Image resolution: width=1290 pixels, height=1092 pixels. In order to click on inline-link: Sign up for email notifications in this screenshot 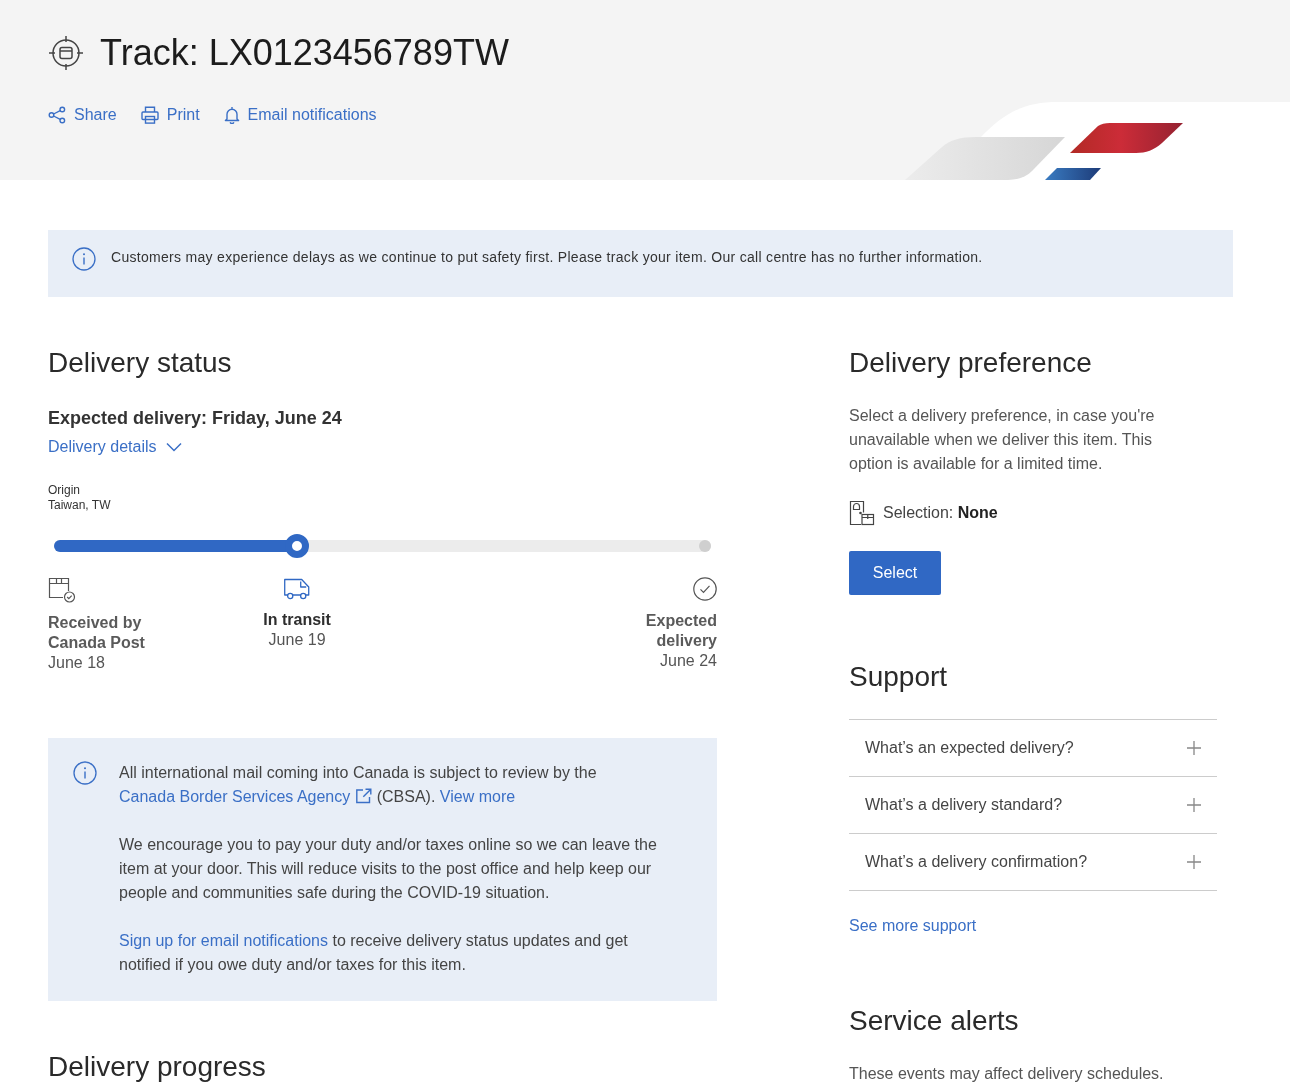, I will do `click(223, 940)`.